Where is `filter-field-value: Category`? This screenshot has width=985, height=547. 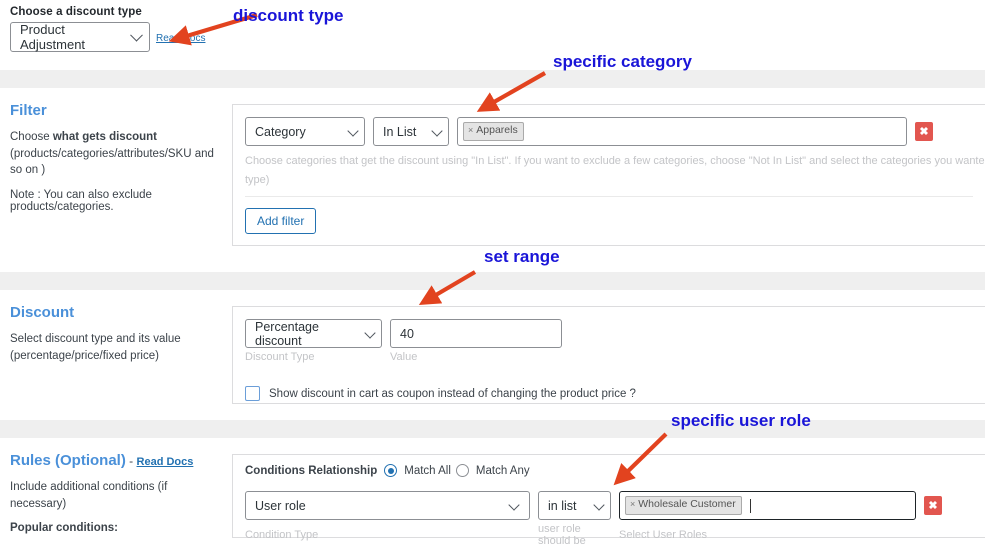
filter-field-value: Category is located at coordinates (280, 131).